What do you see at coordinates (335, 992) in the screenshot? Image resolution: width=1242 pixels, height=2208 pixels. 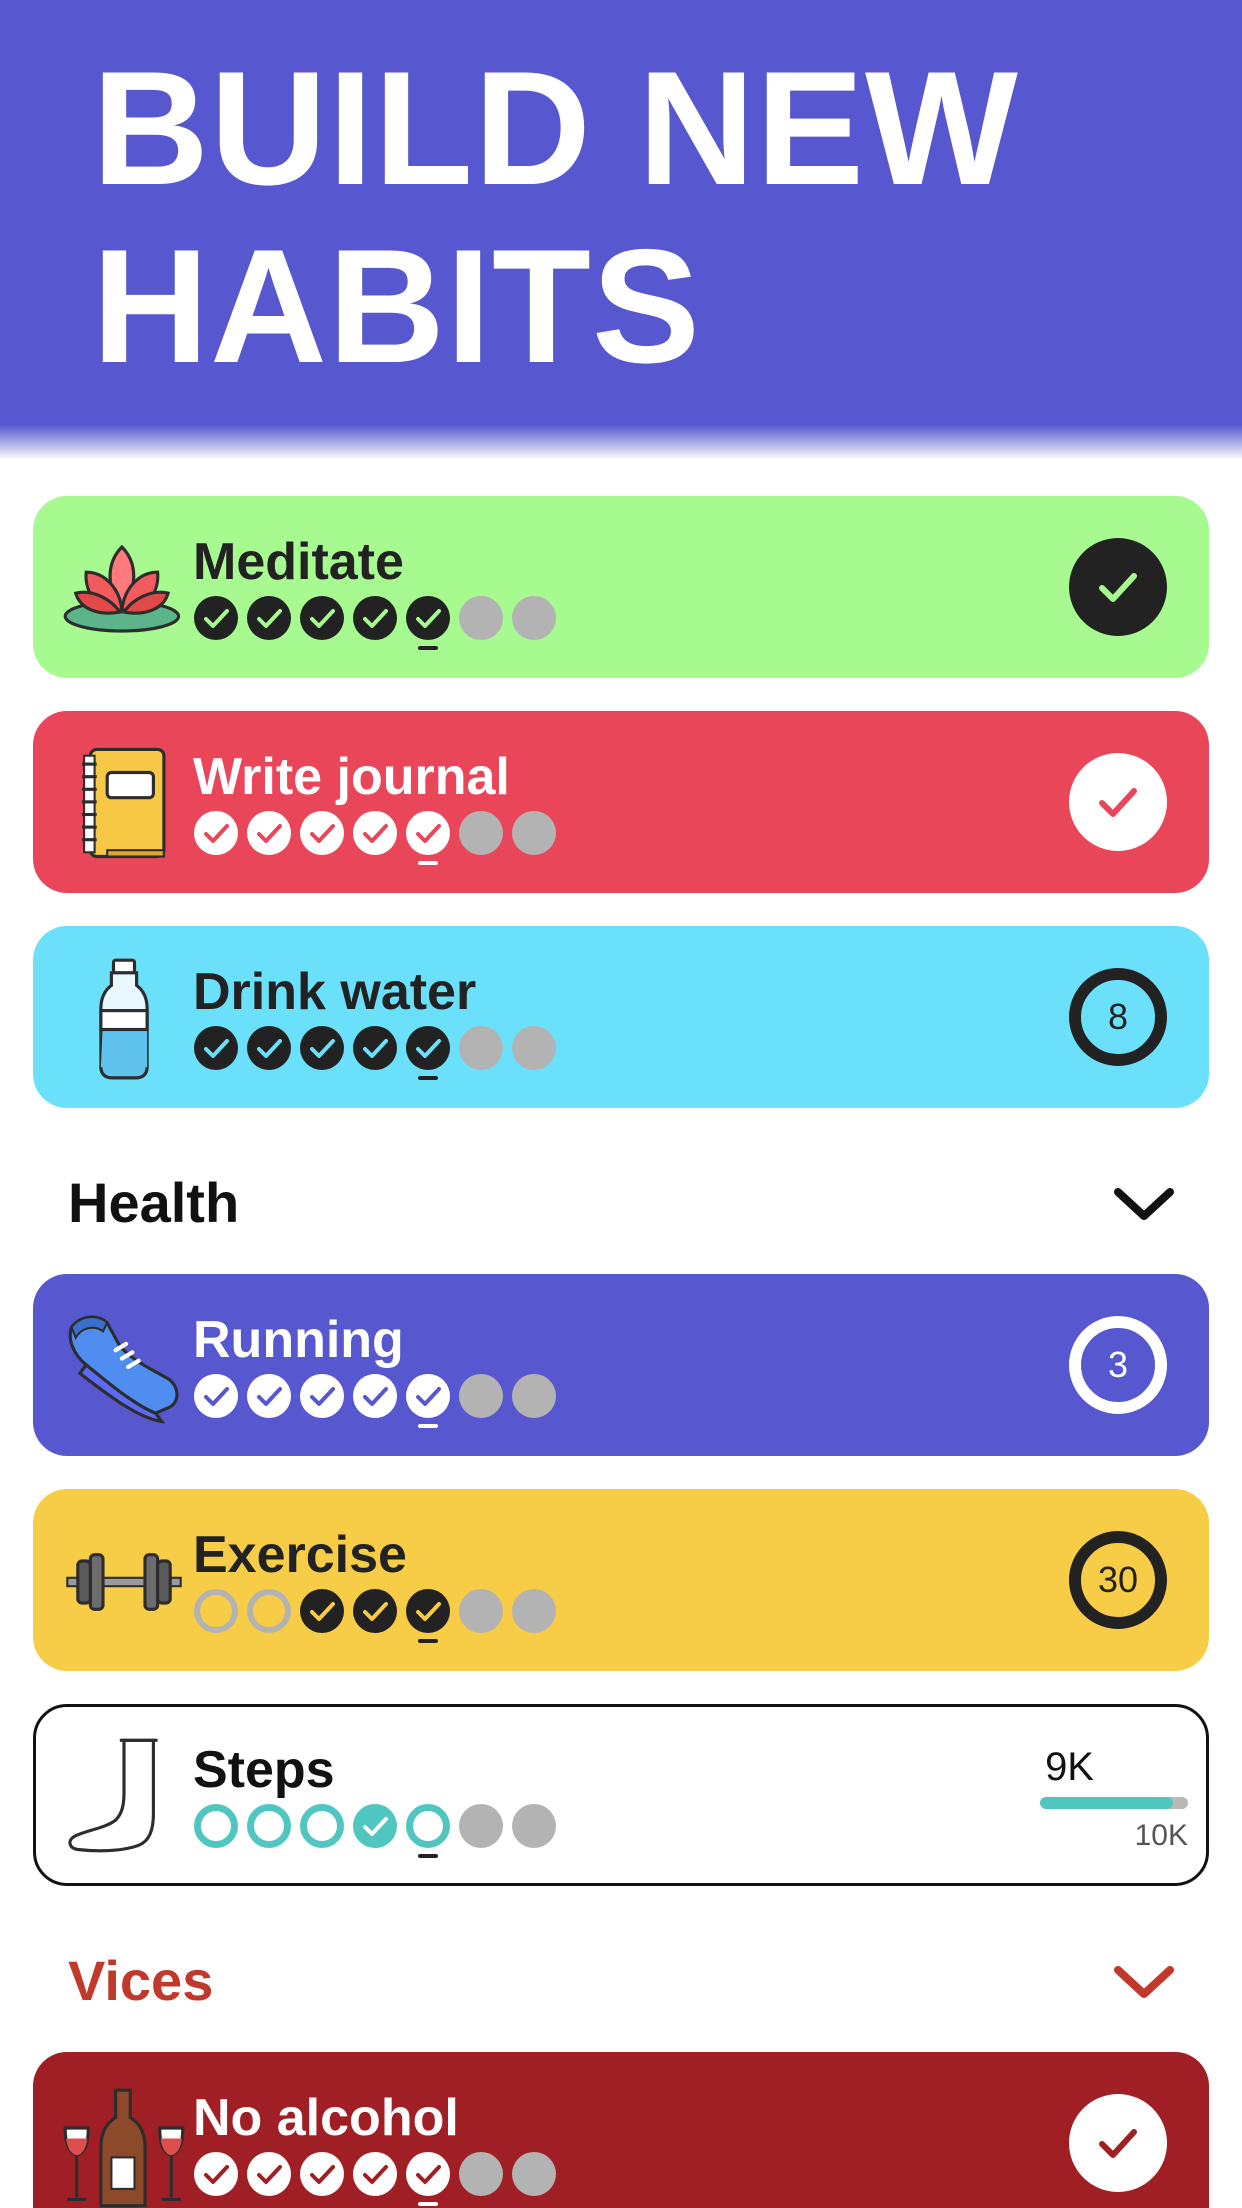 I see `habit-name: Drink water` at bounding box center [335, 992].